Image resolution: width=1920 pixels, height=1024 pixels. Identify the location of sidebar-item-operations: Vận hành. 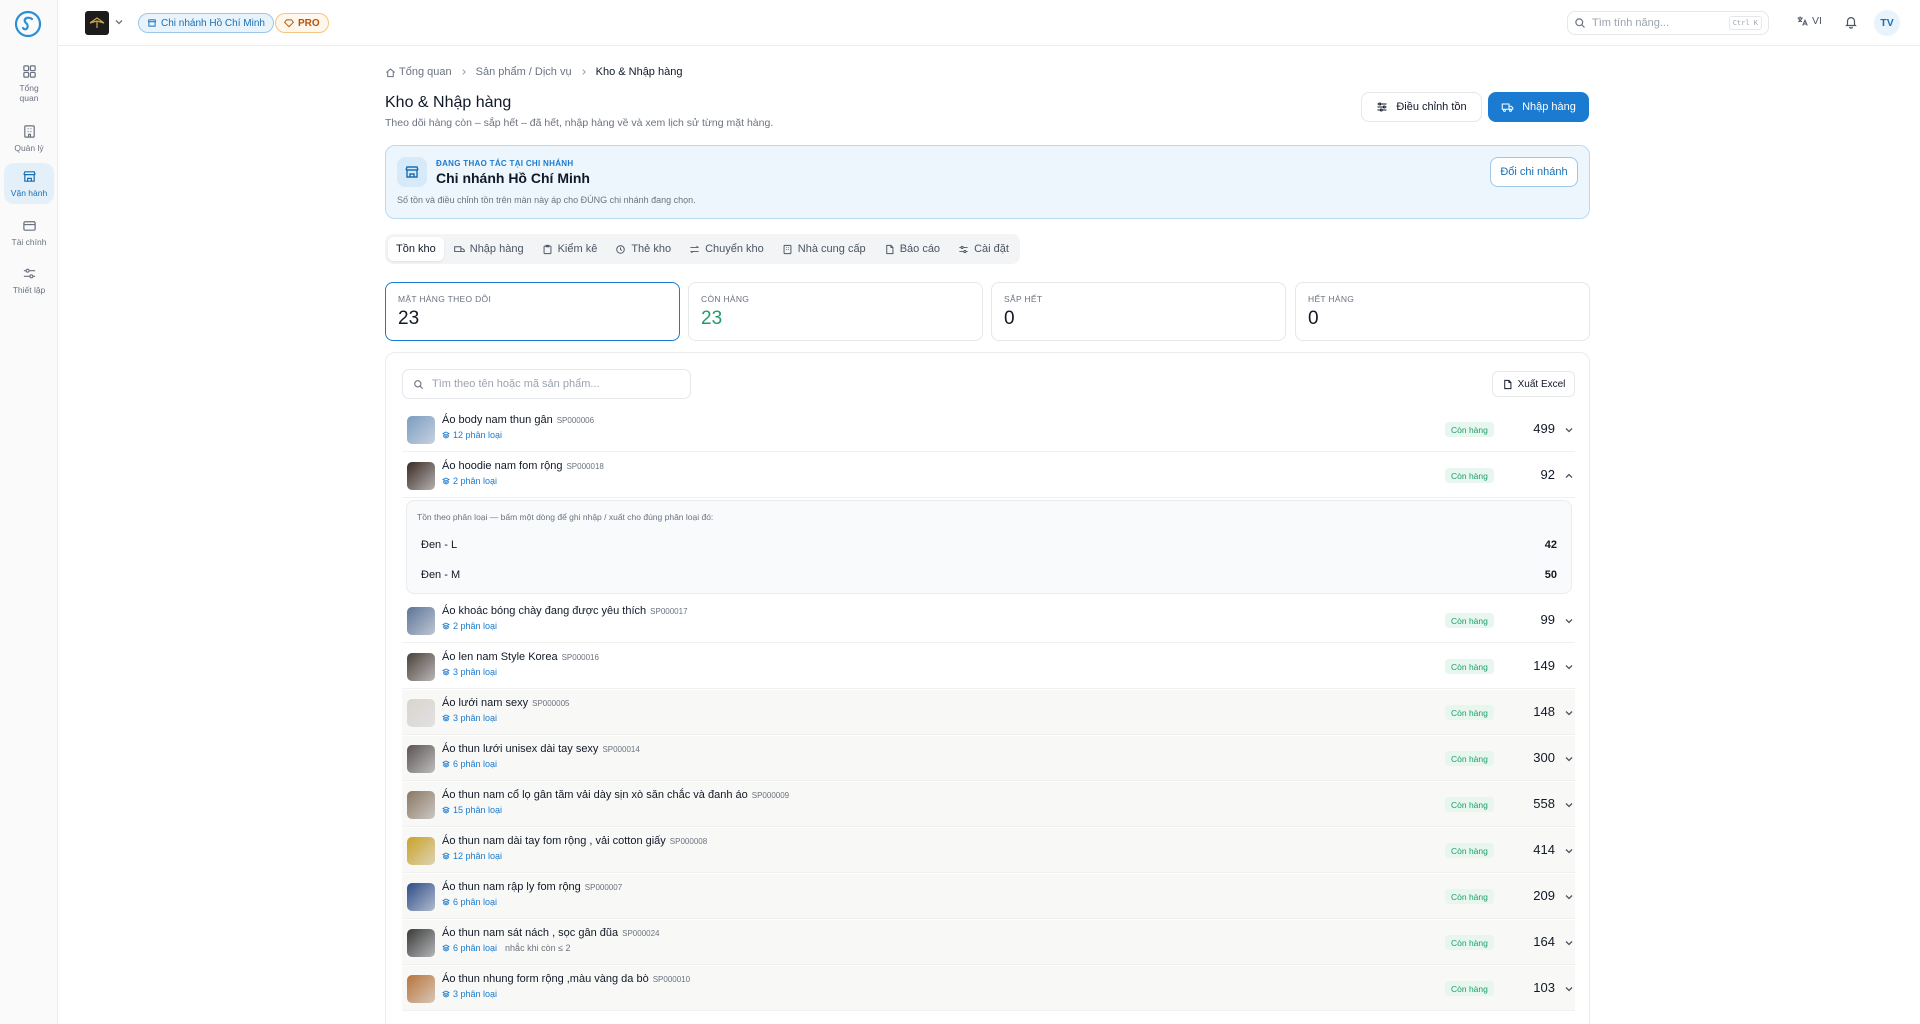
(29, 184).